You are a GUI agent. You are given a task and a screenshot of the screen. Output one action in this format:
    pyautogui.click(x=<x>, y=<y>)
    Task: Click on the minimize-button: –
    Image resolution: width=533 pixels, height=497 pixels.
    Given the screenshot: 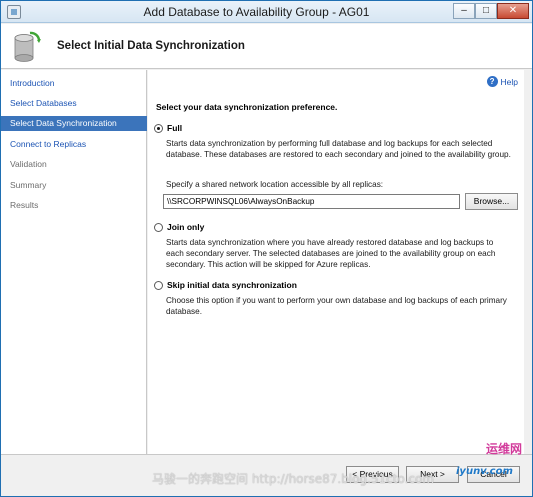 What is the action you would take?
    pyautogui.click(x=464, y=11)
    